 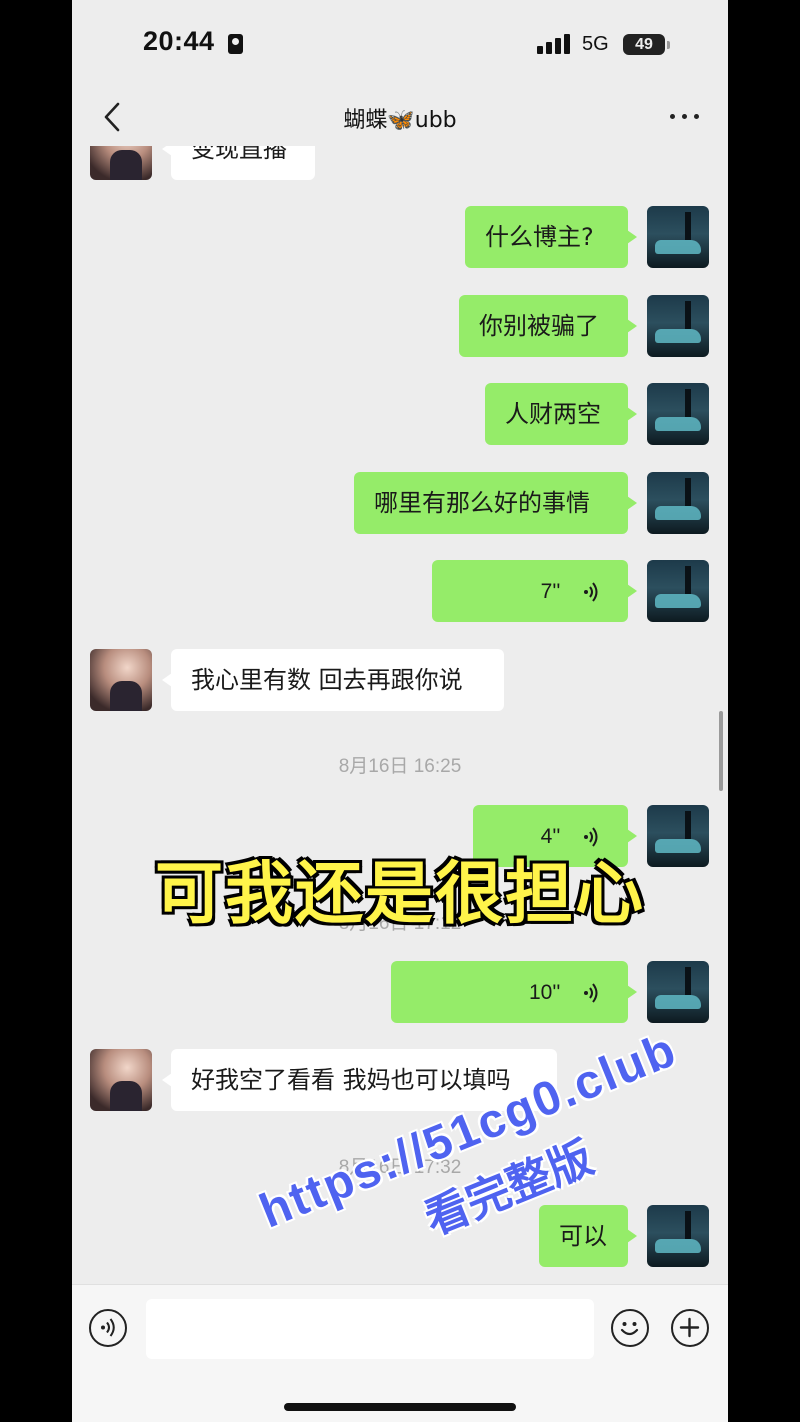 I want to click on message-input, so click(x=370, y=1329).